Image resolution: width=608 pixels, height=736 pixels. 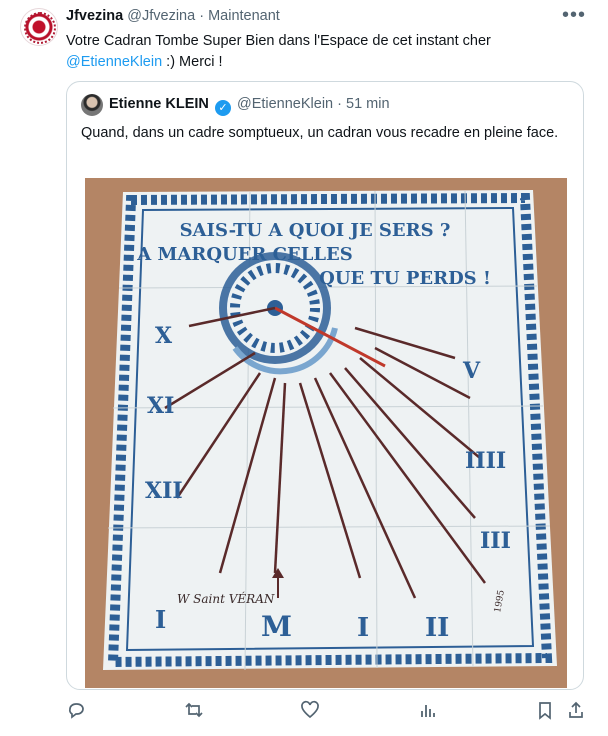 I want to click on reply-icon, so click(x=76, y=710).